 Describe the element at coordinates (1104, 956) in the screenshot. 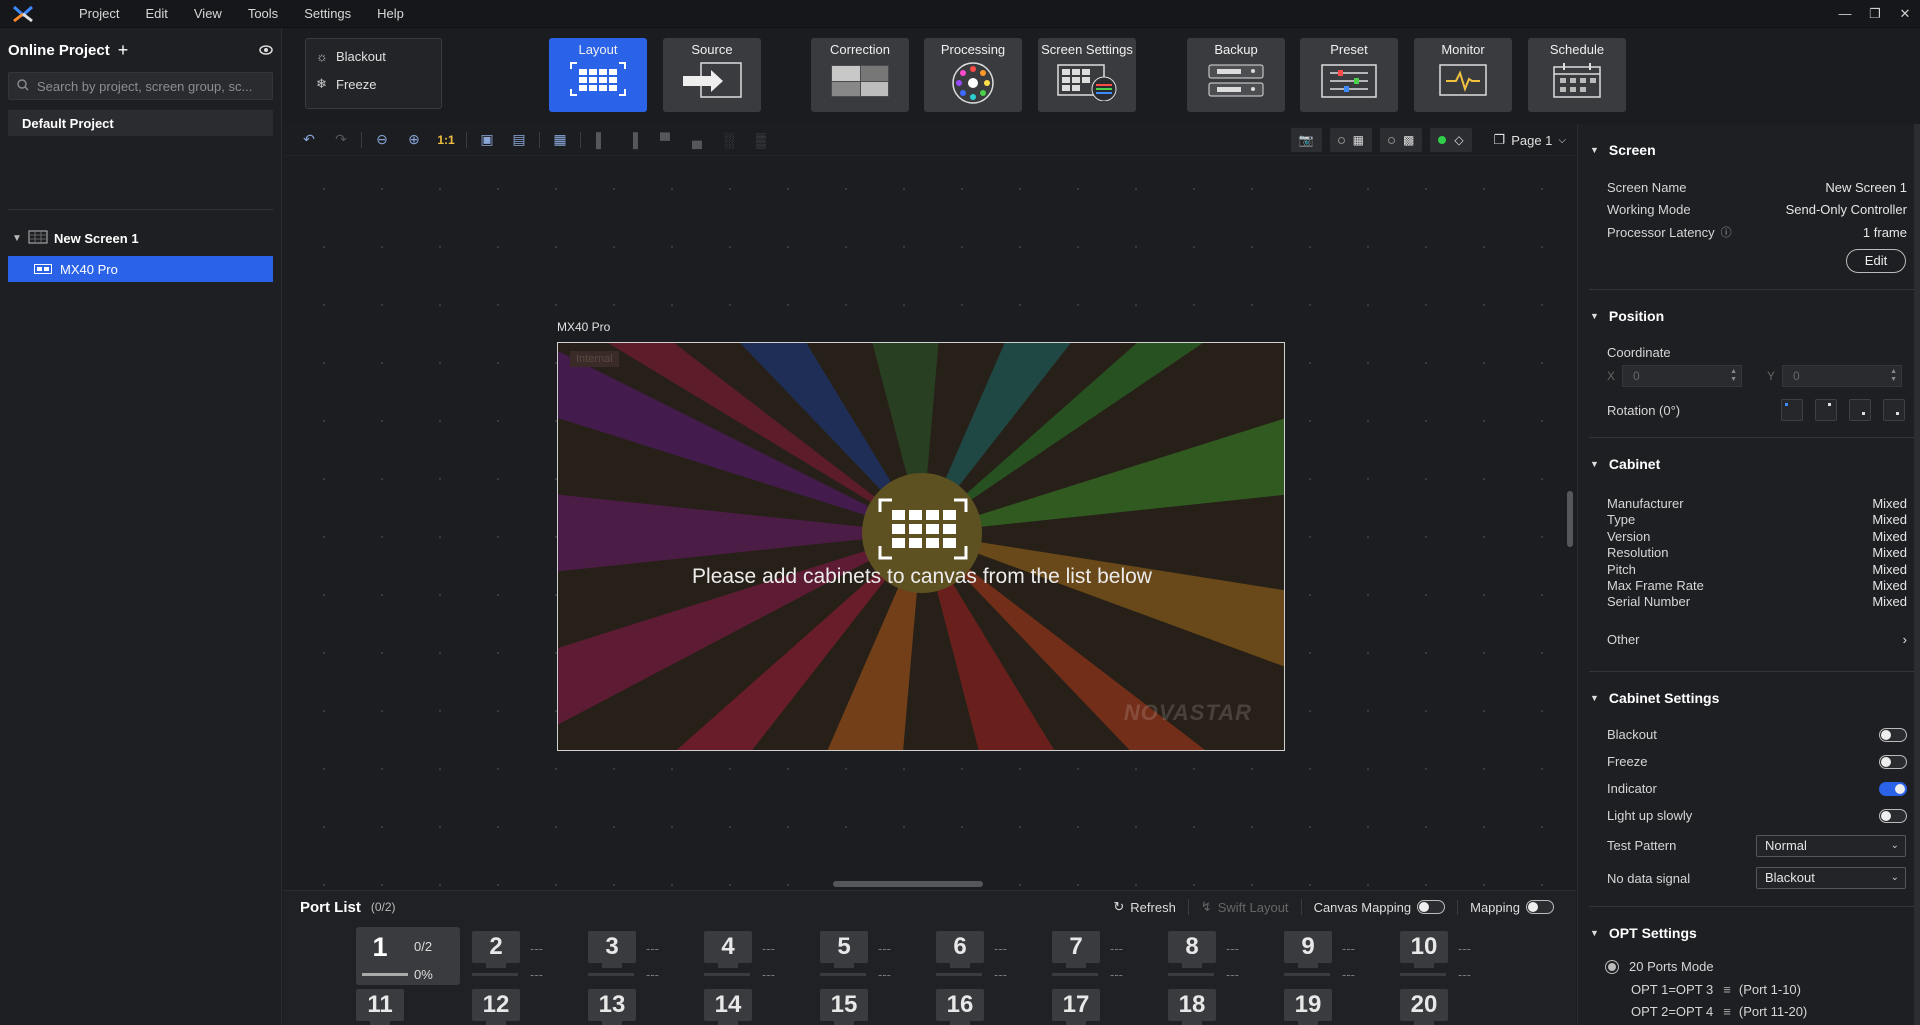

I see `port-item: 7 --- ---` at that location.